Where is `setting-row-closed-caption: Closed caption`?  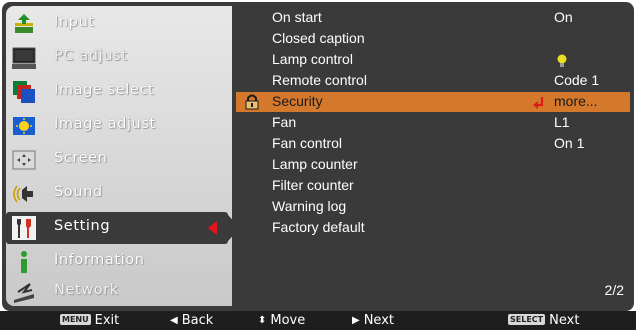
setting-row-closed-caption: Closed caption is located at coordinates (433, 39).